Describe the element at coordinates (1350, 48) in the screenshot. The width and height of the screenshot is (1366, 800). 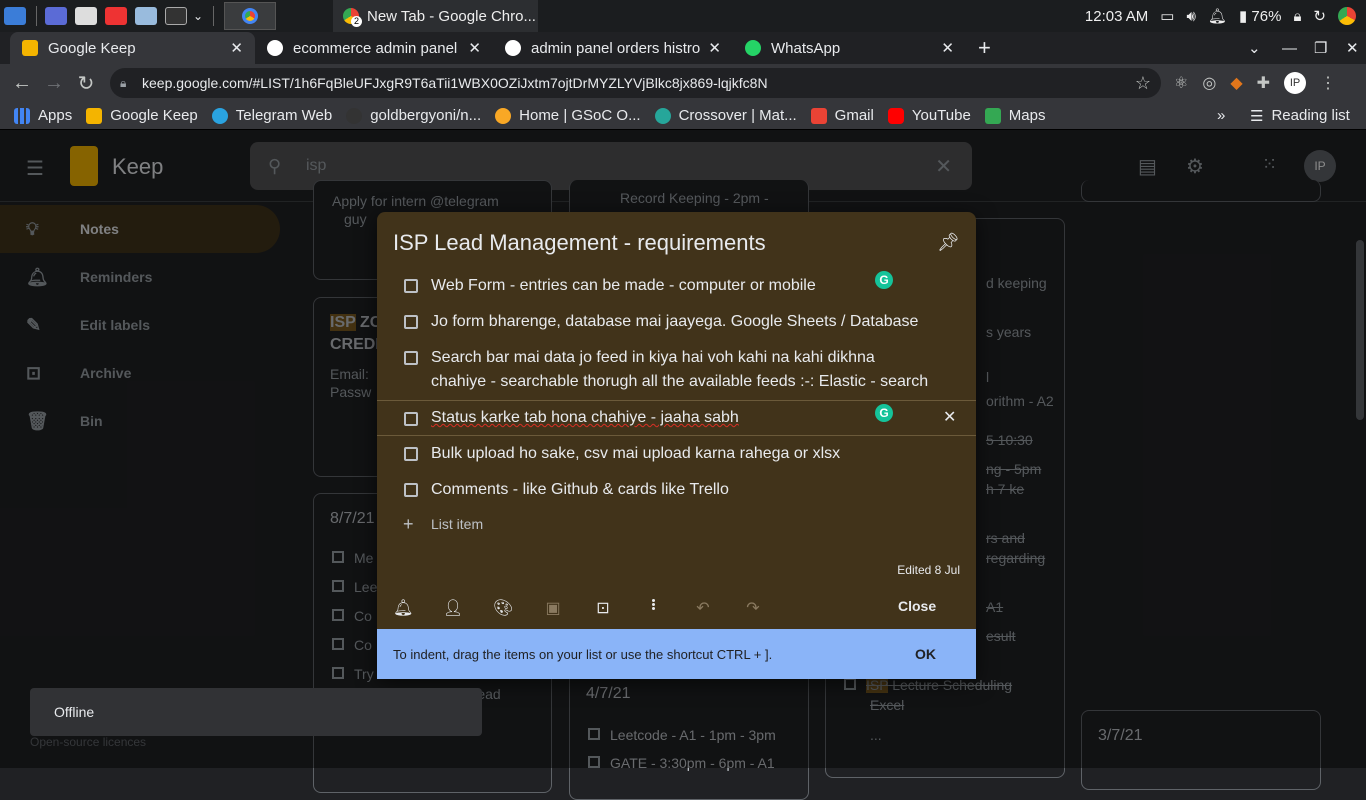
I see `close-window-icon: ✕` at that location.